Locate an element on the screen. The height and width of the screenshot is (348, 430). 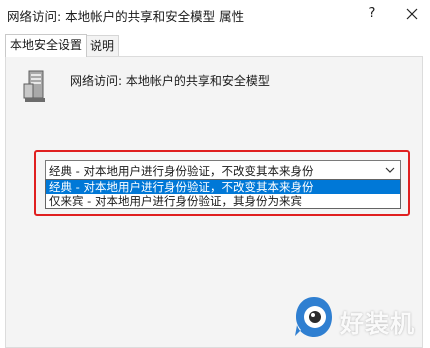
combobox-value: 经典 - 对本地用户进行身份验证，不改变其本来身份 is located at coordinates (181, 171).